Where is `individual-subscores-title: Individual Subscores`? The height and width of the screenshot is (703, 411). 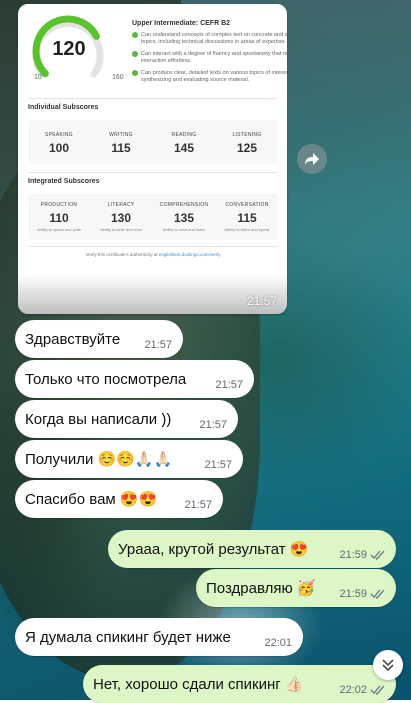
individual-subscores-title: Individual Subscores is located at coordinates (63, 107).